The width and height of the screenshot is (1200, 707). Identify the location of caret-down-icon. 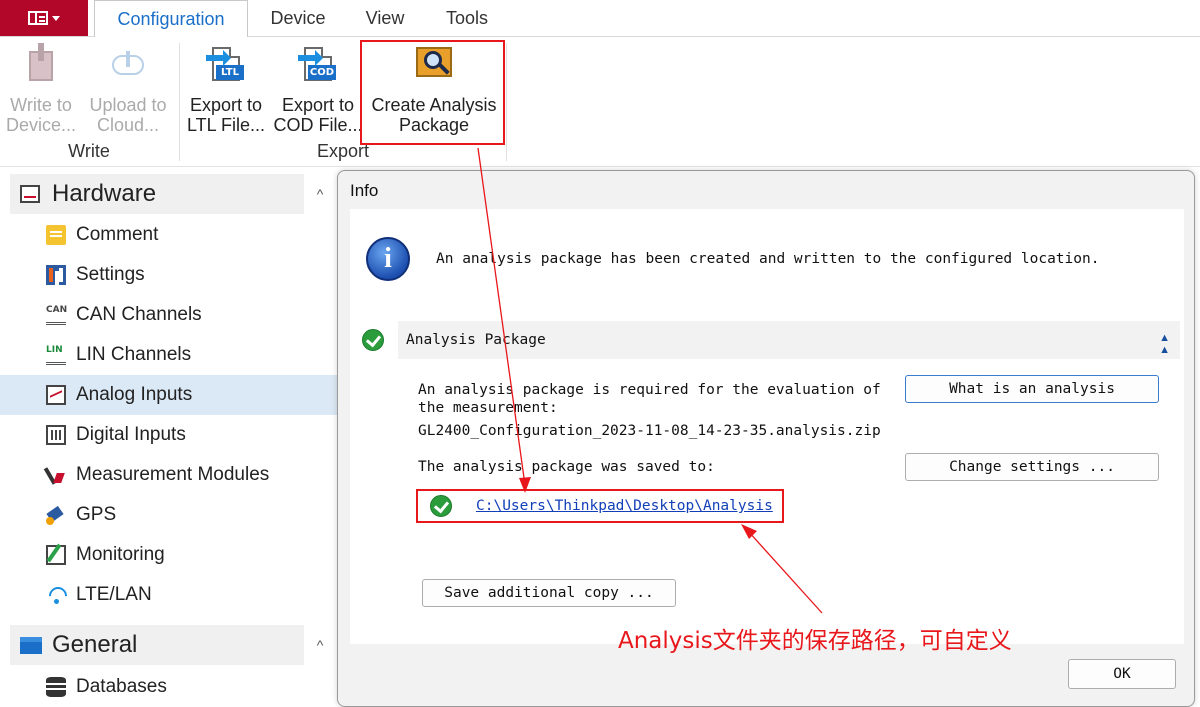
(56, 18).